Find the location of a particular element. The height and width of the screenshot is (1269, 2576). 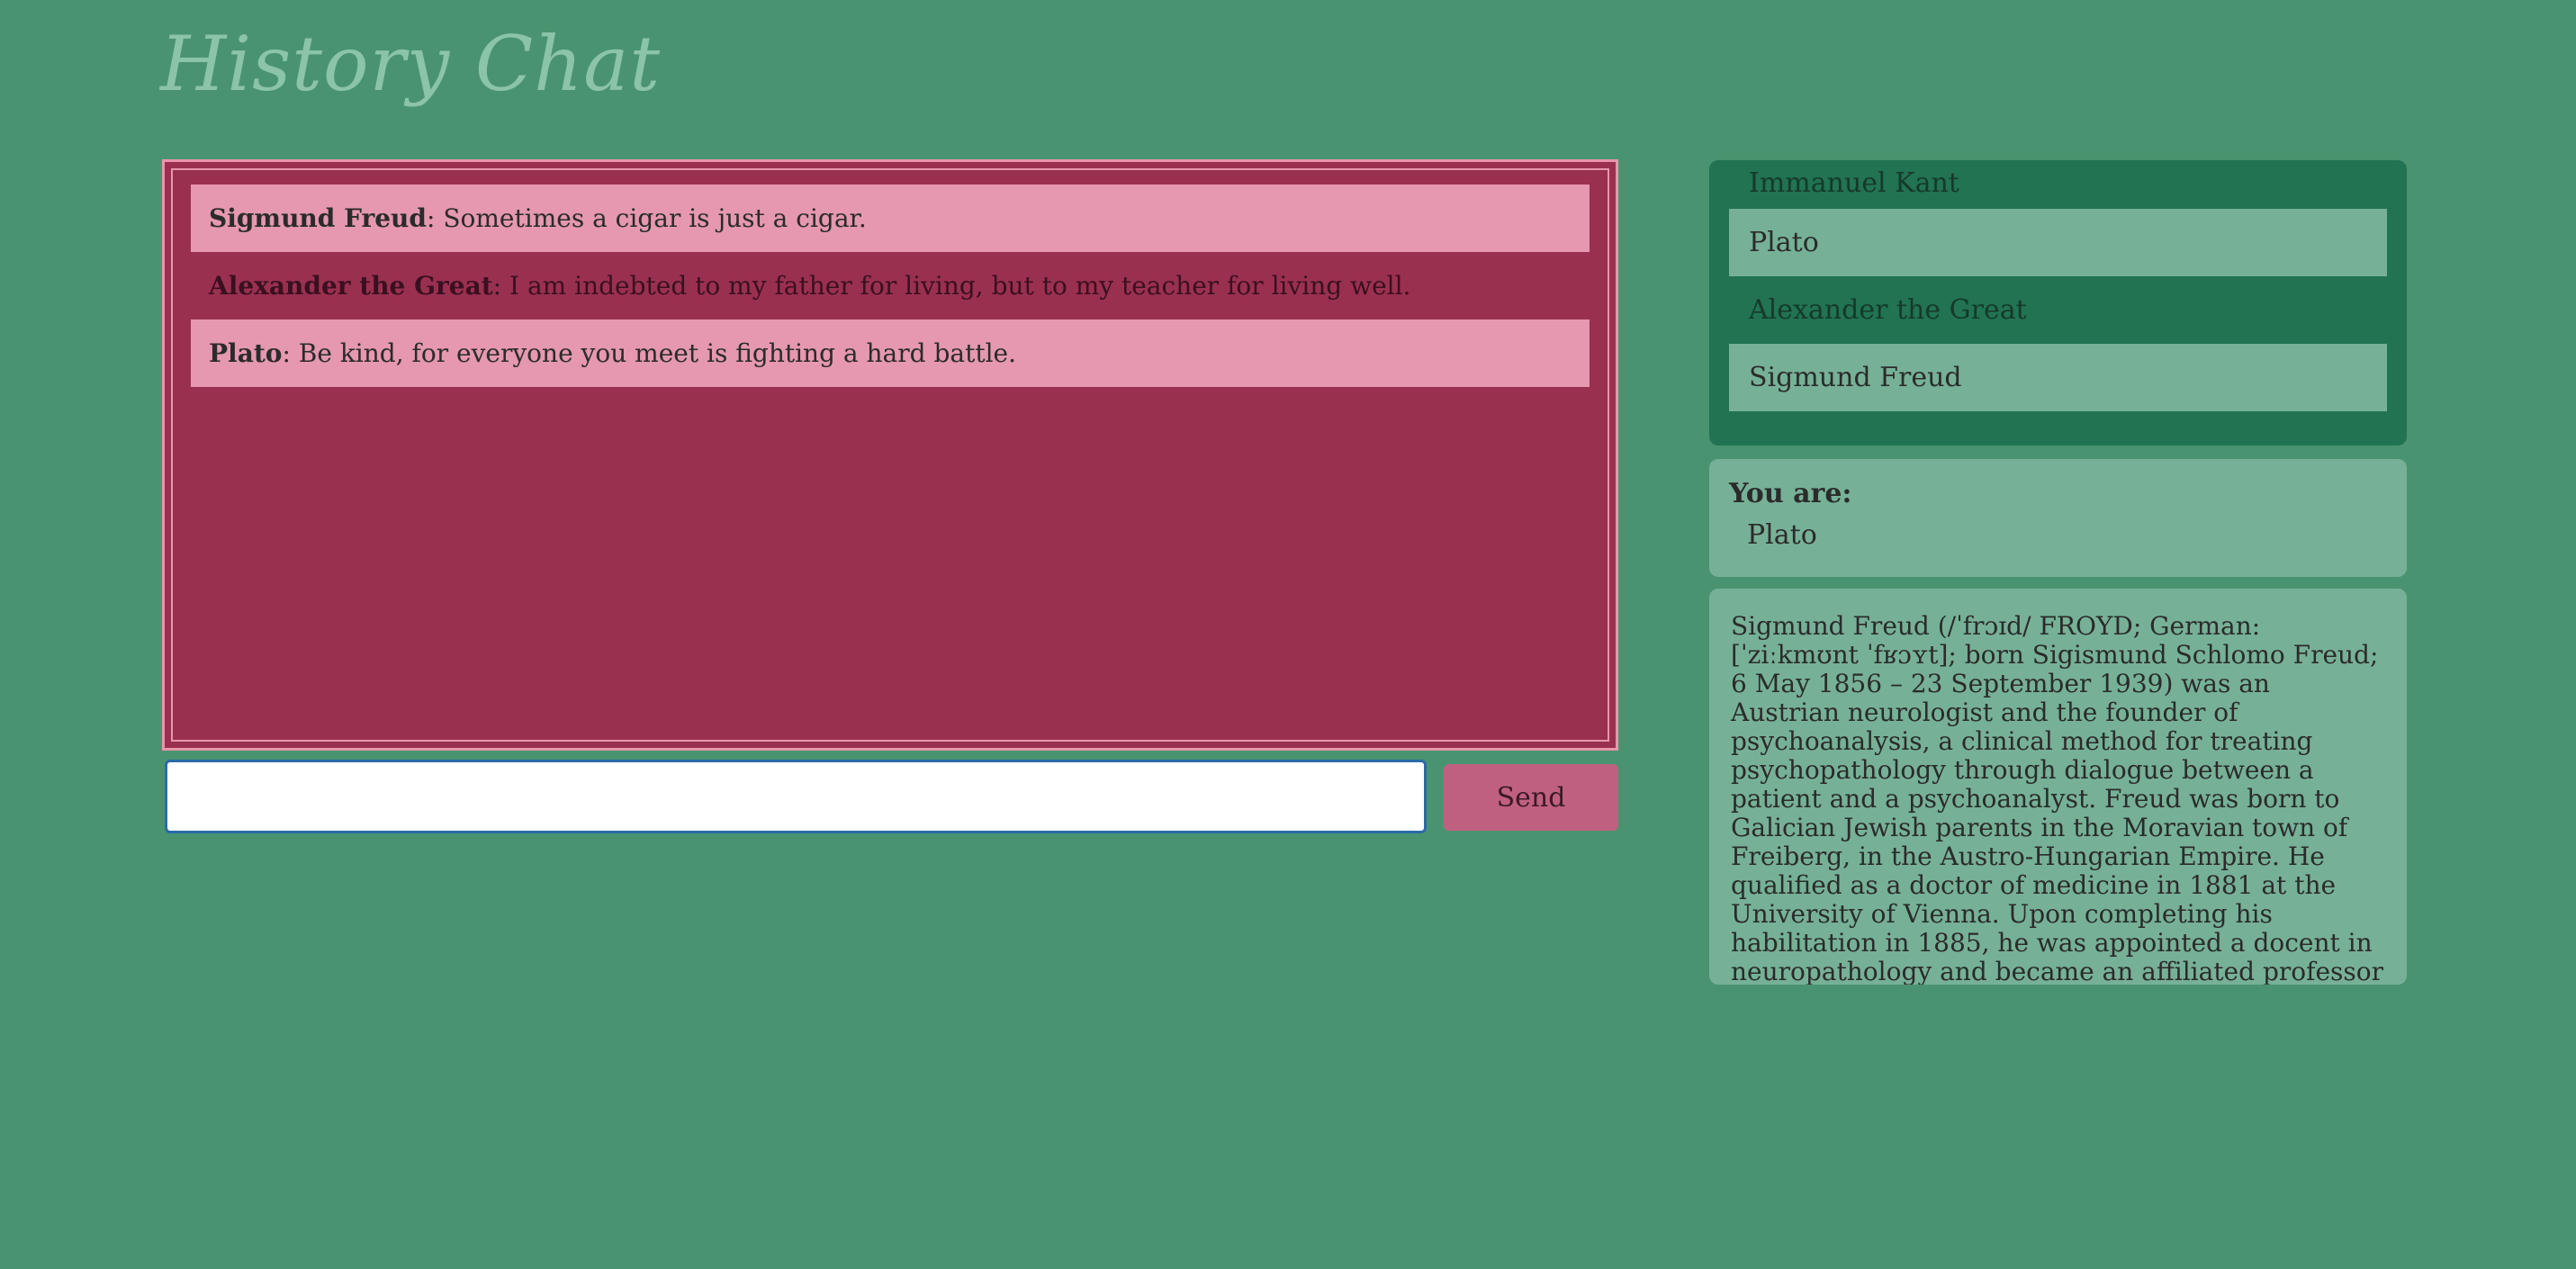

user-item-immanuel-kant: Immanuel Kant is located at coordinates (2058, 183).